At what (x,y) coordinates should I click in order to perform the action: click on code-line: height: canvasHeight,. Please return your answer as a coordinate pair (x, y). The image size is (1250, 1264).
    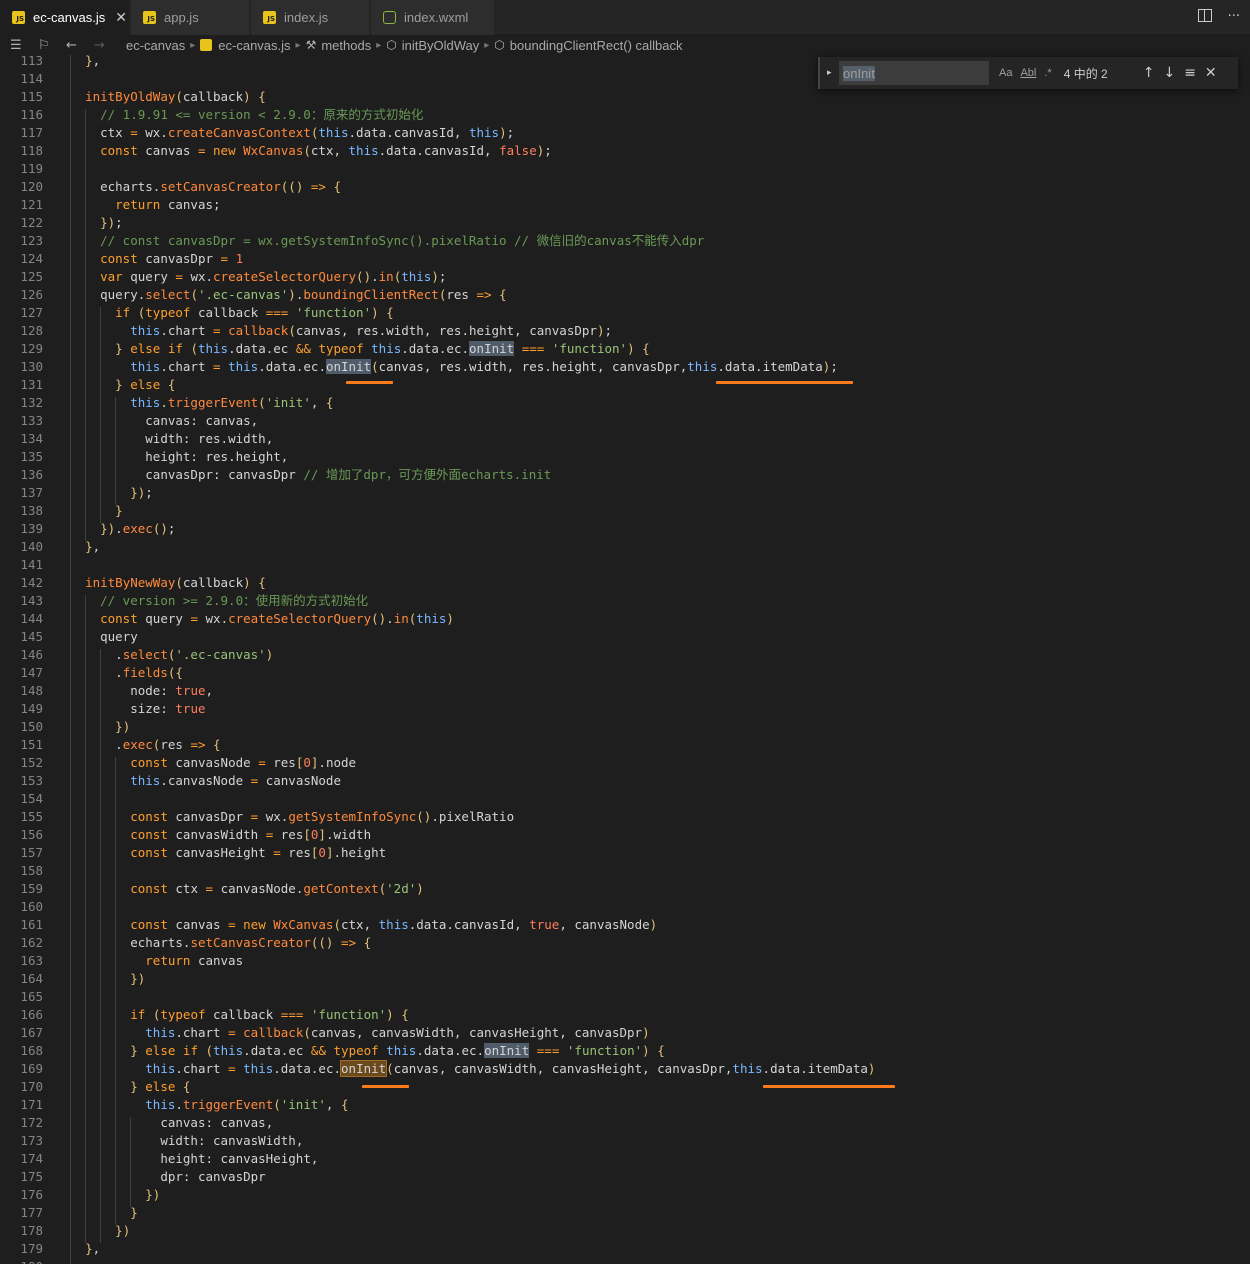
    Looking at the image, I should click on (194, 1159).